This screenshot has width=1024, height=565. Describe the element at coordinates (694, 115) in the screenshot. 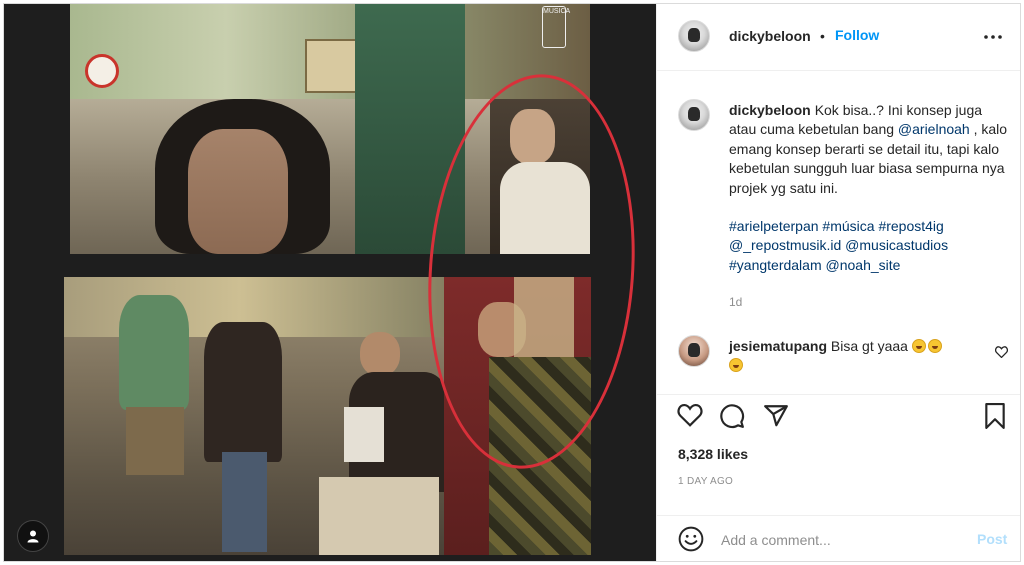

I see `caption-avatar` at that location.